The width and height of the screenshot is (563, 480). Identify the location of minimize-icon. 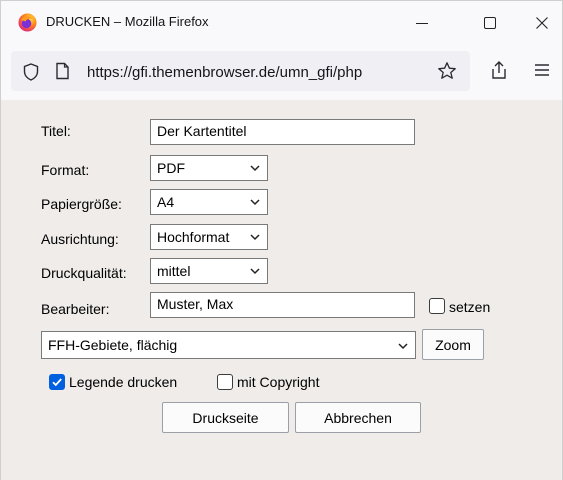
(422, 23).